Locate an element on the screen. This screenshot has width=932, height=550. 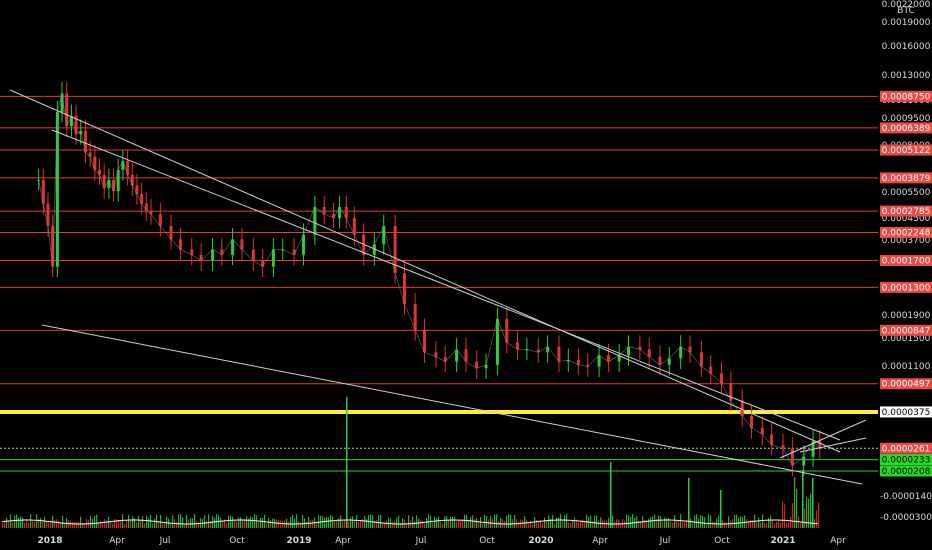
level-price-text: 0.0000261 is located at coordinates (906, 449).